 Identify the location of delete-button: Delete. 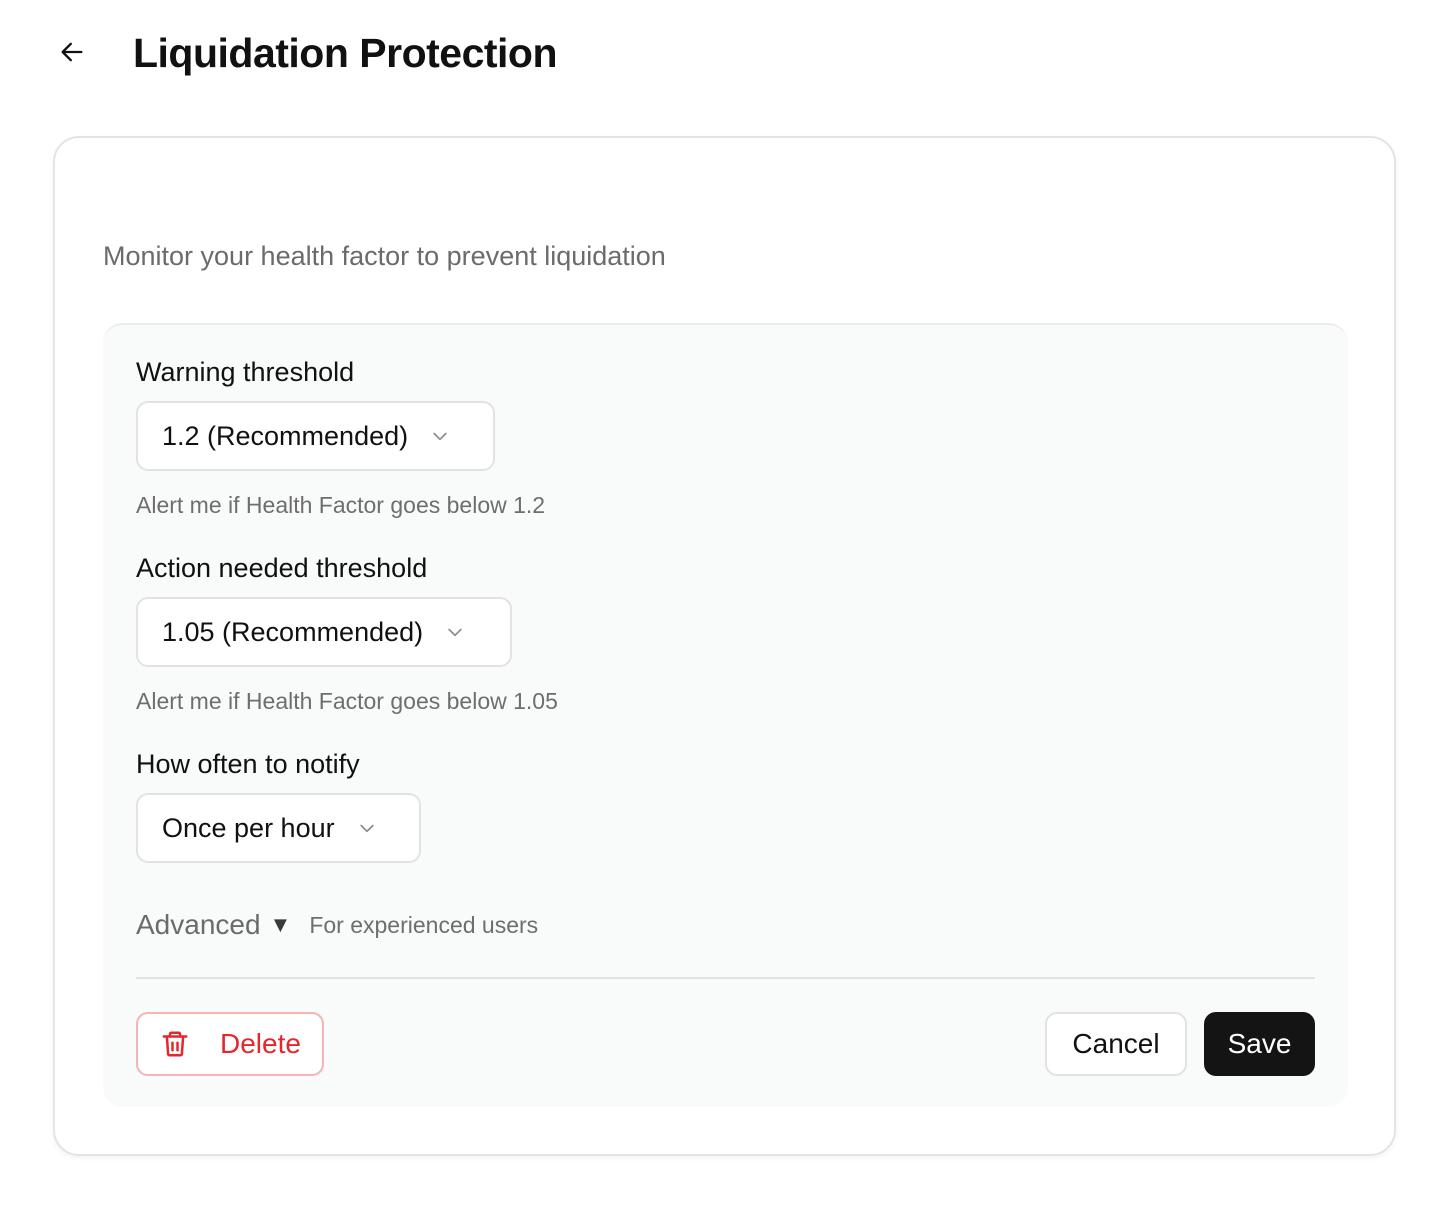
(230, 1044).